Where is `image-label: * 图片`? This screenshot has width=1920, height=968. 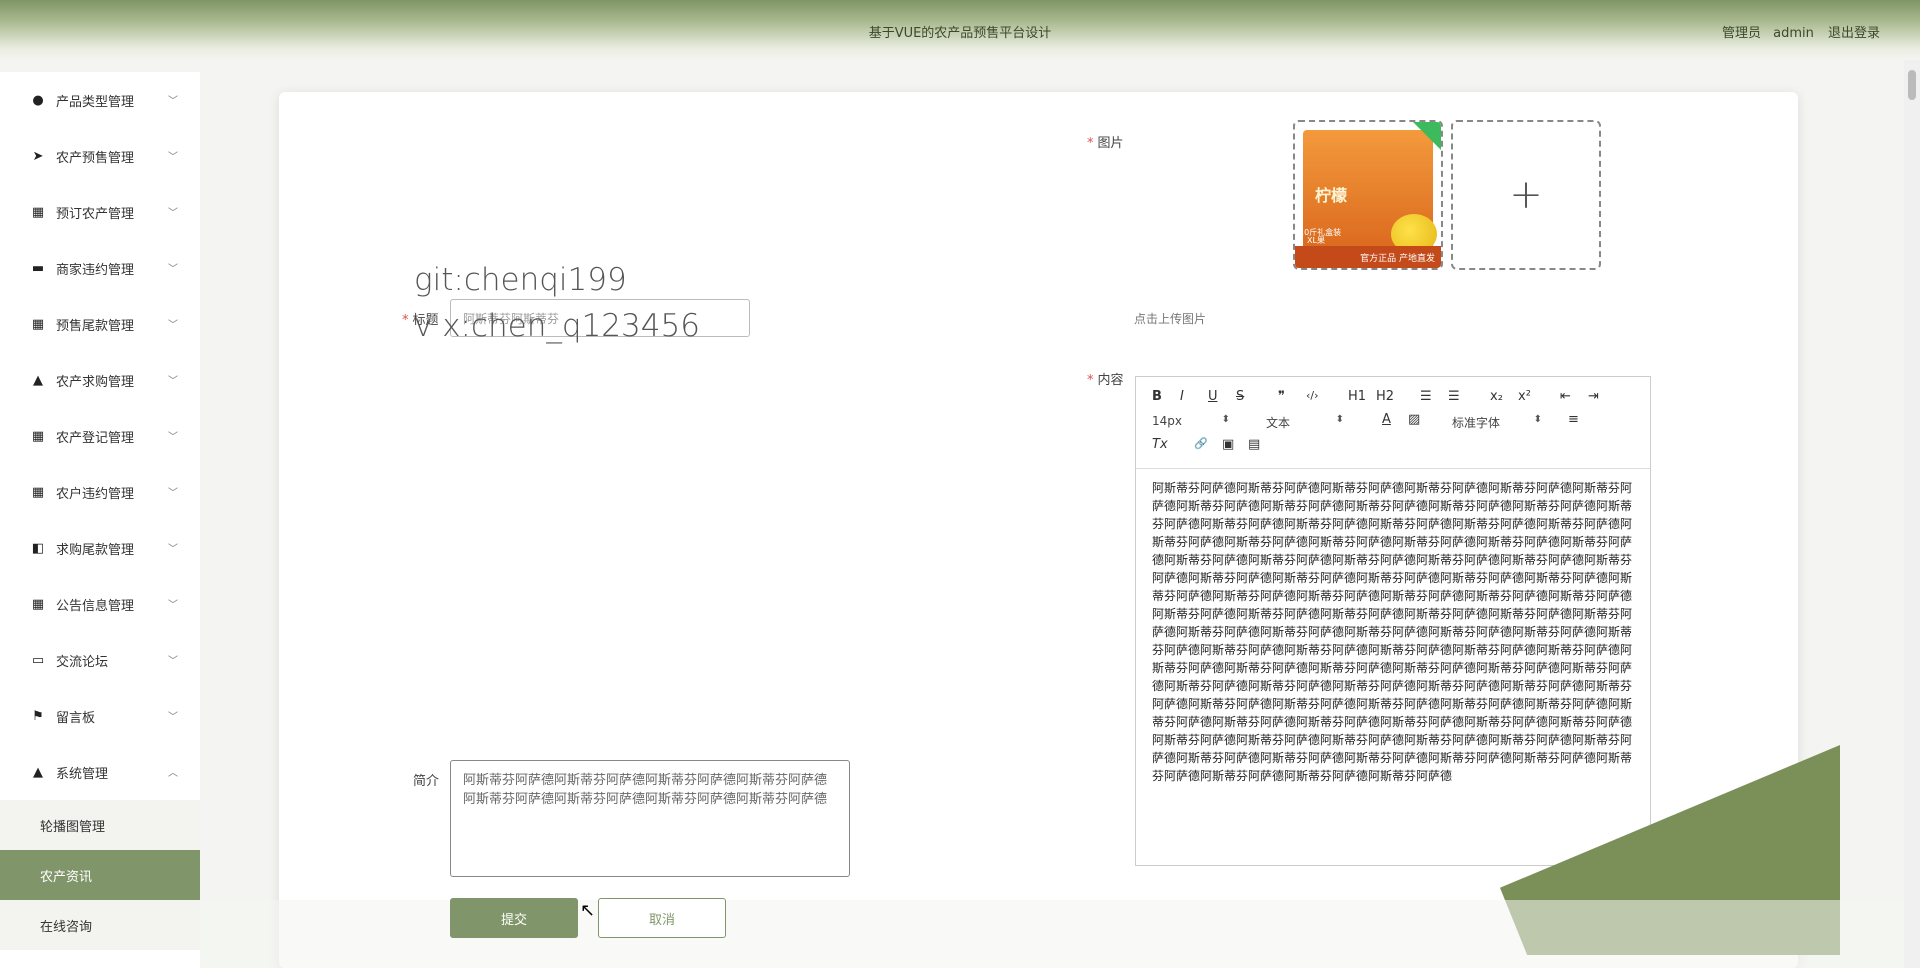 image-label: * 图片 is located at coordinates (1105, 143).